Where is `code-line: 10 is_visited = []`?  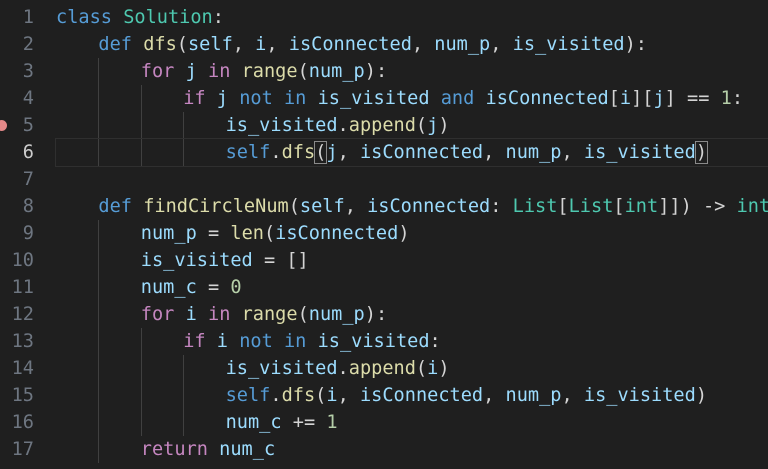
code-line: 10 is_visited = [] is located at coordinates (384, 260).